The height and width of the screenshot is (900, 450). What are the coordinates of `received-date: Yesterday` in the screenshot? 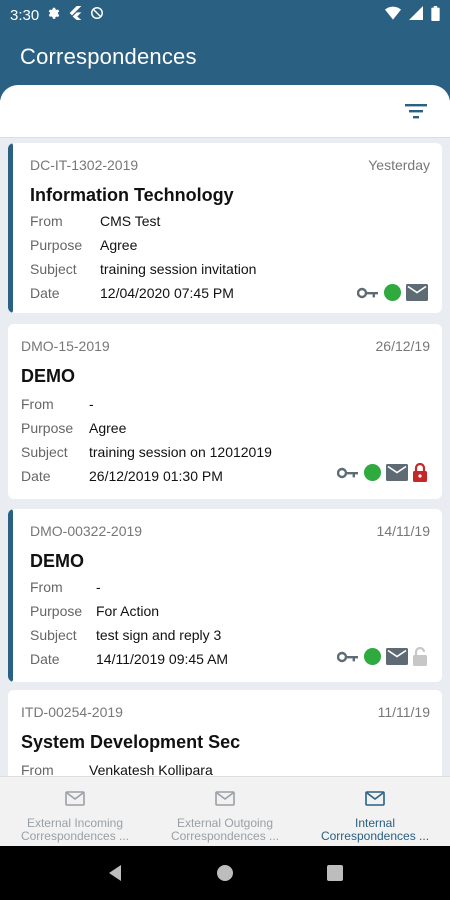 It's located at (399, 165).